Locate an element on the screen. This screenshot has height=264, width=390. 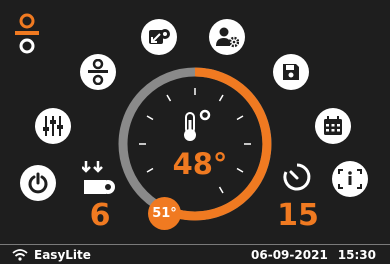
wifi-icon is located at coordinates (20, 254).